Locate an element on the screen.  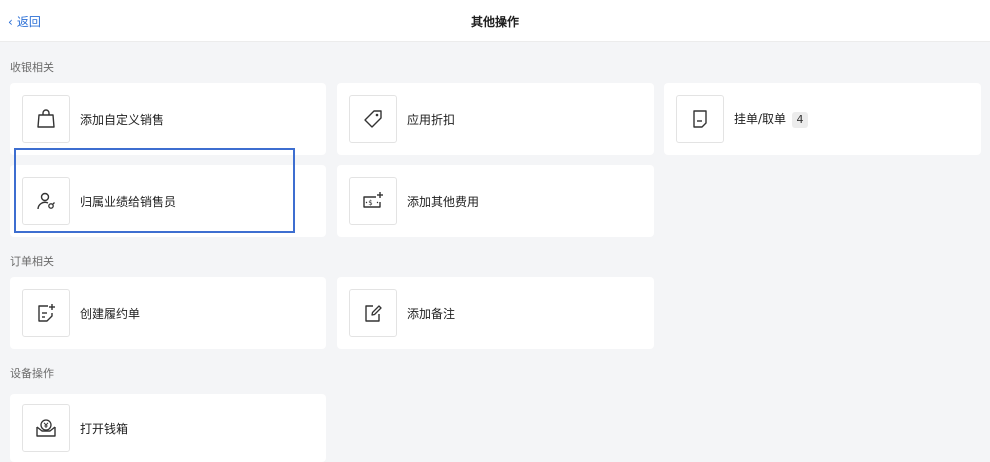
add-fee-icon: $ is located at coordinates (373, 201).